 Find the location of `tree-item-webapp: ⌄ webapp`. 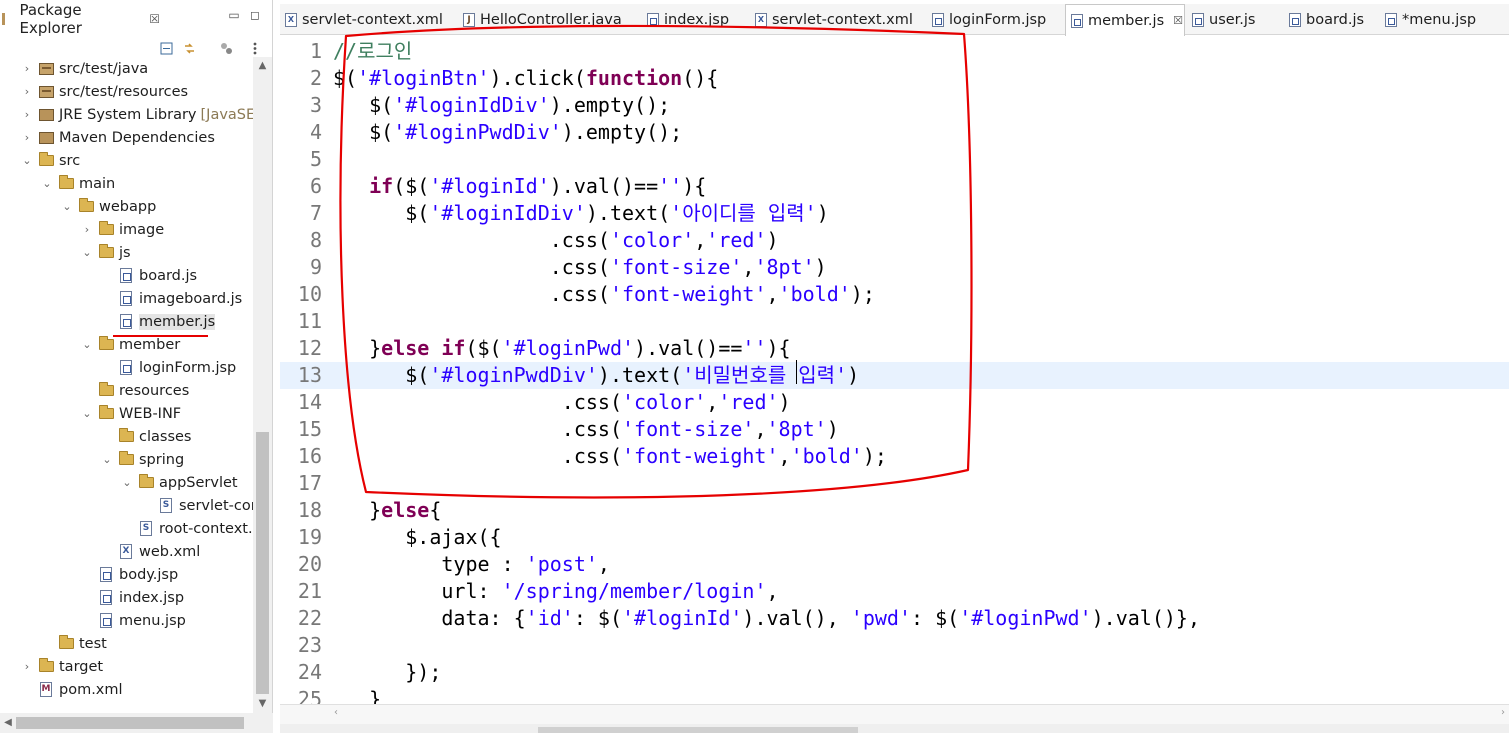

tree-item-webapp: ⌄ webapp is located at coordinates (108, 206).